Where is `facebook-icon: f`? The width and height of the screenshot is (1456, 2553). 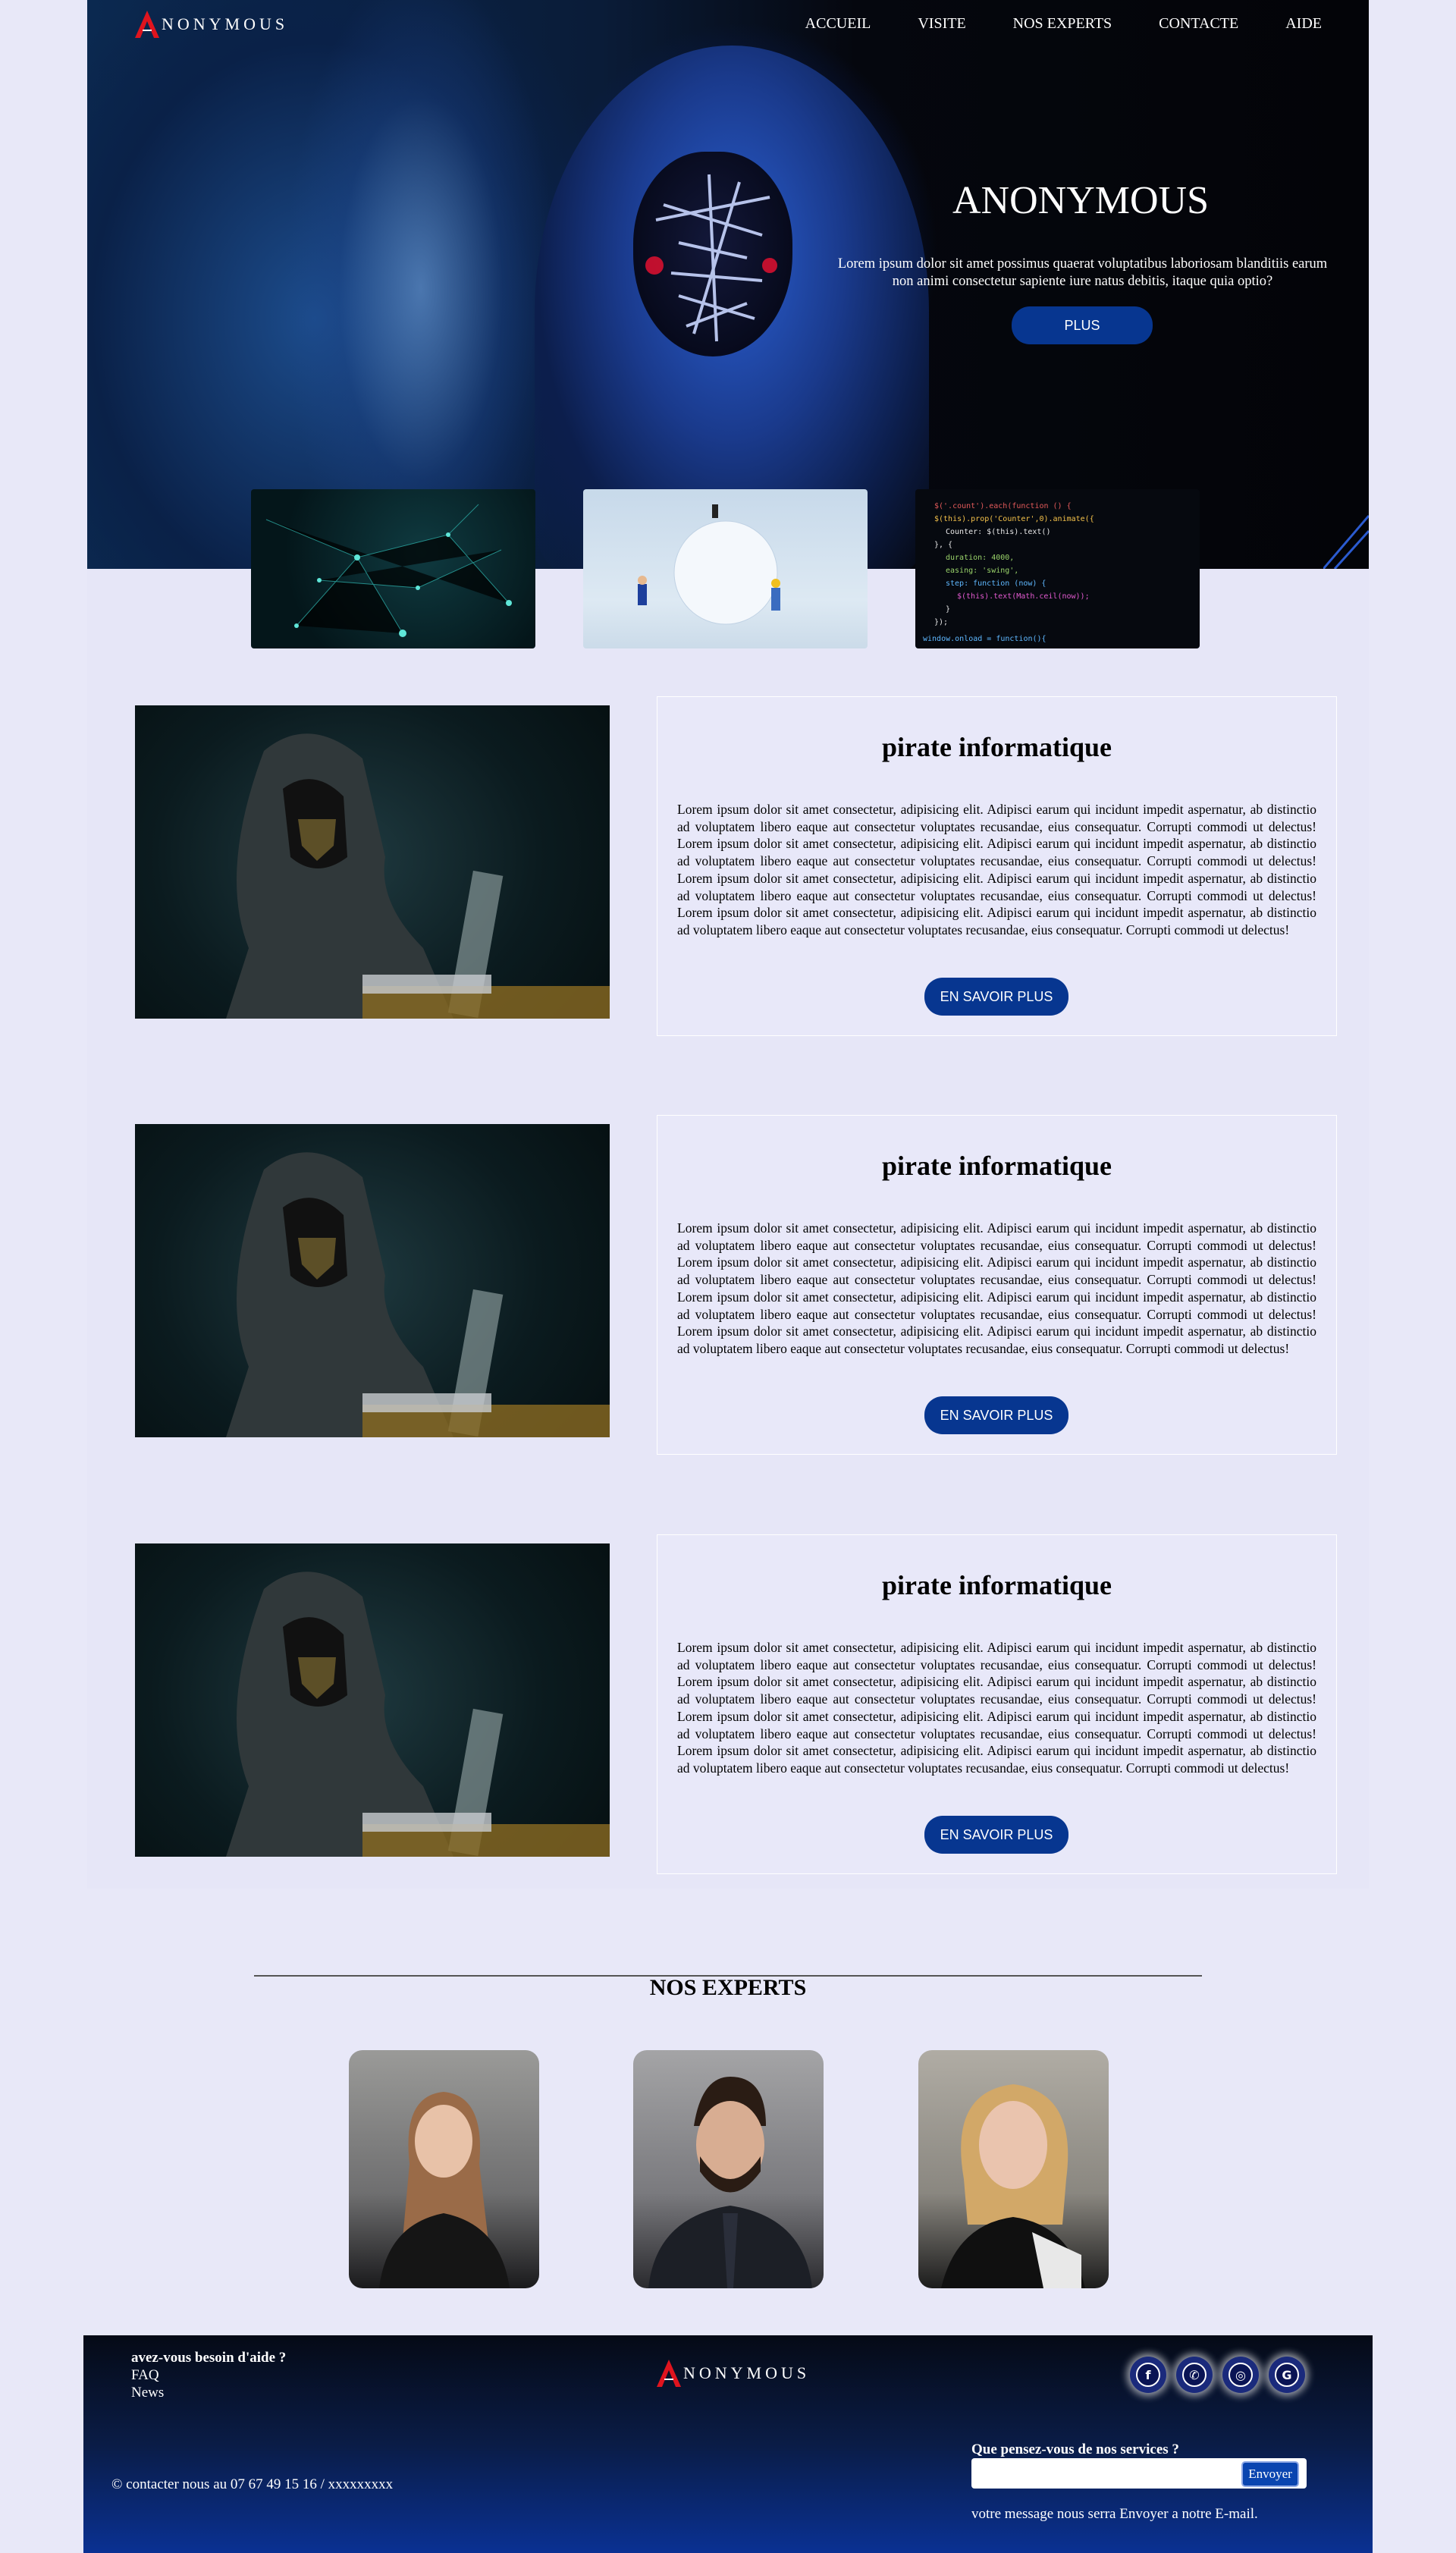 facebook-icon: f is located at coordinates (1148, 2375).